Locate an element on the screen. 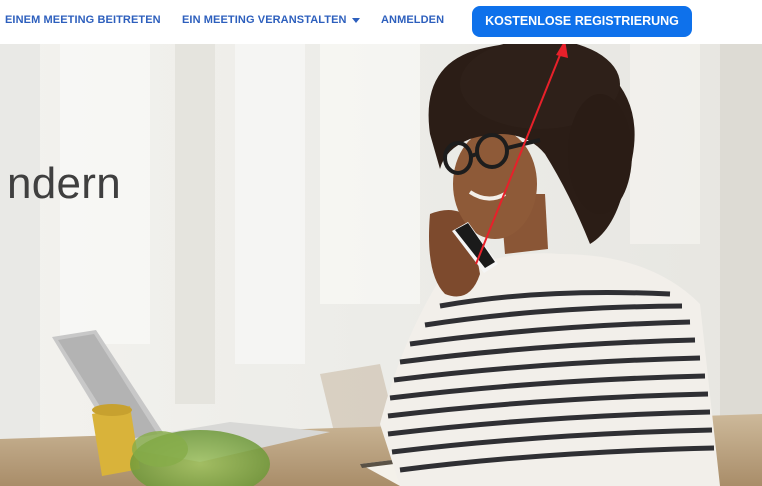 This screenshot has width=762, height=486. host-meeting-label: EIN MEETING VERANSTALTEN is located at coordinates (264, 20).